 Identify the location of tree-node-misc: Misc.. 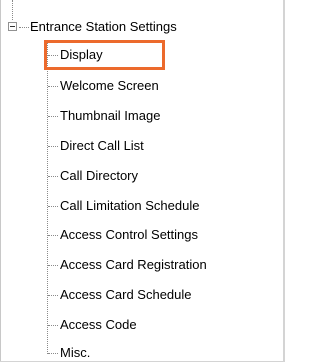
(69, 353).